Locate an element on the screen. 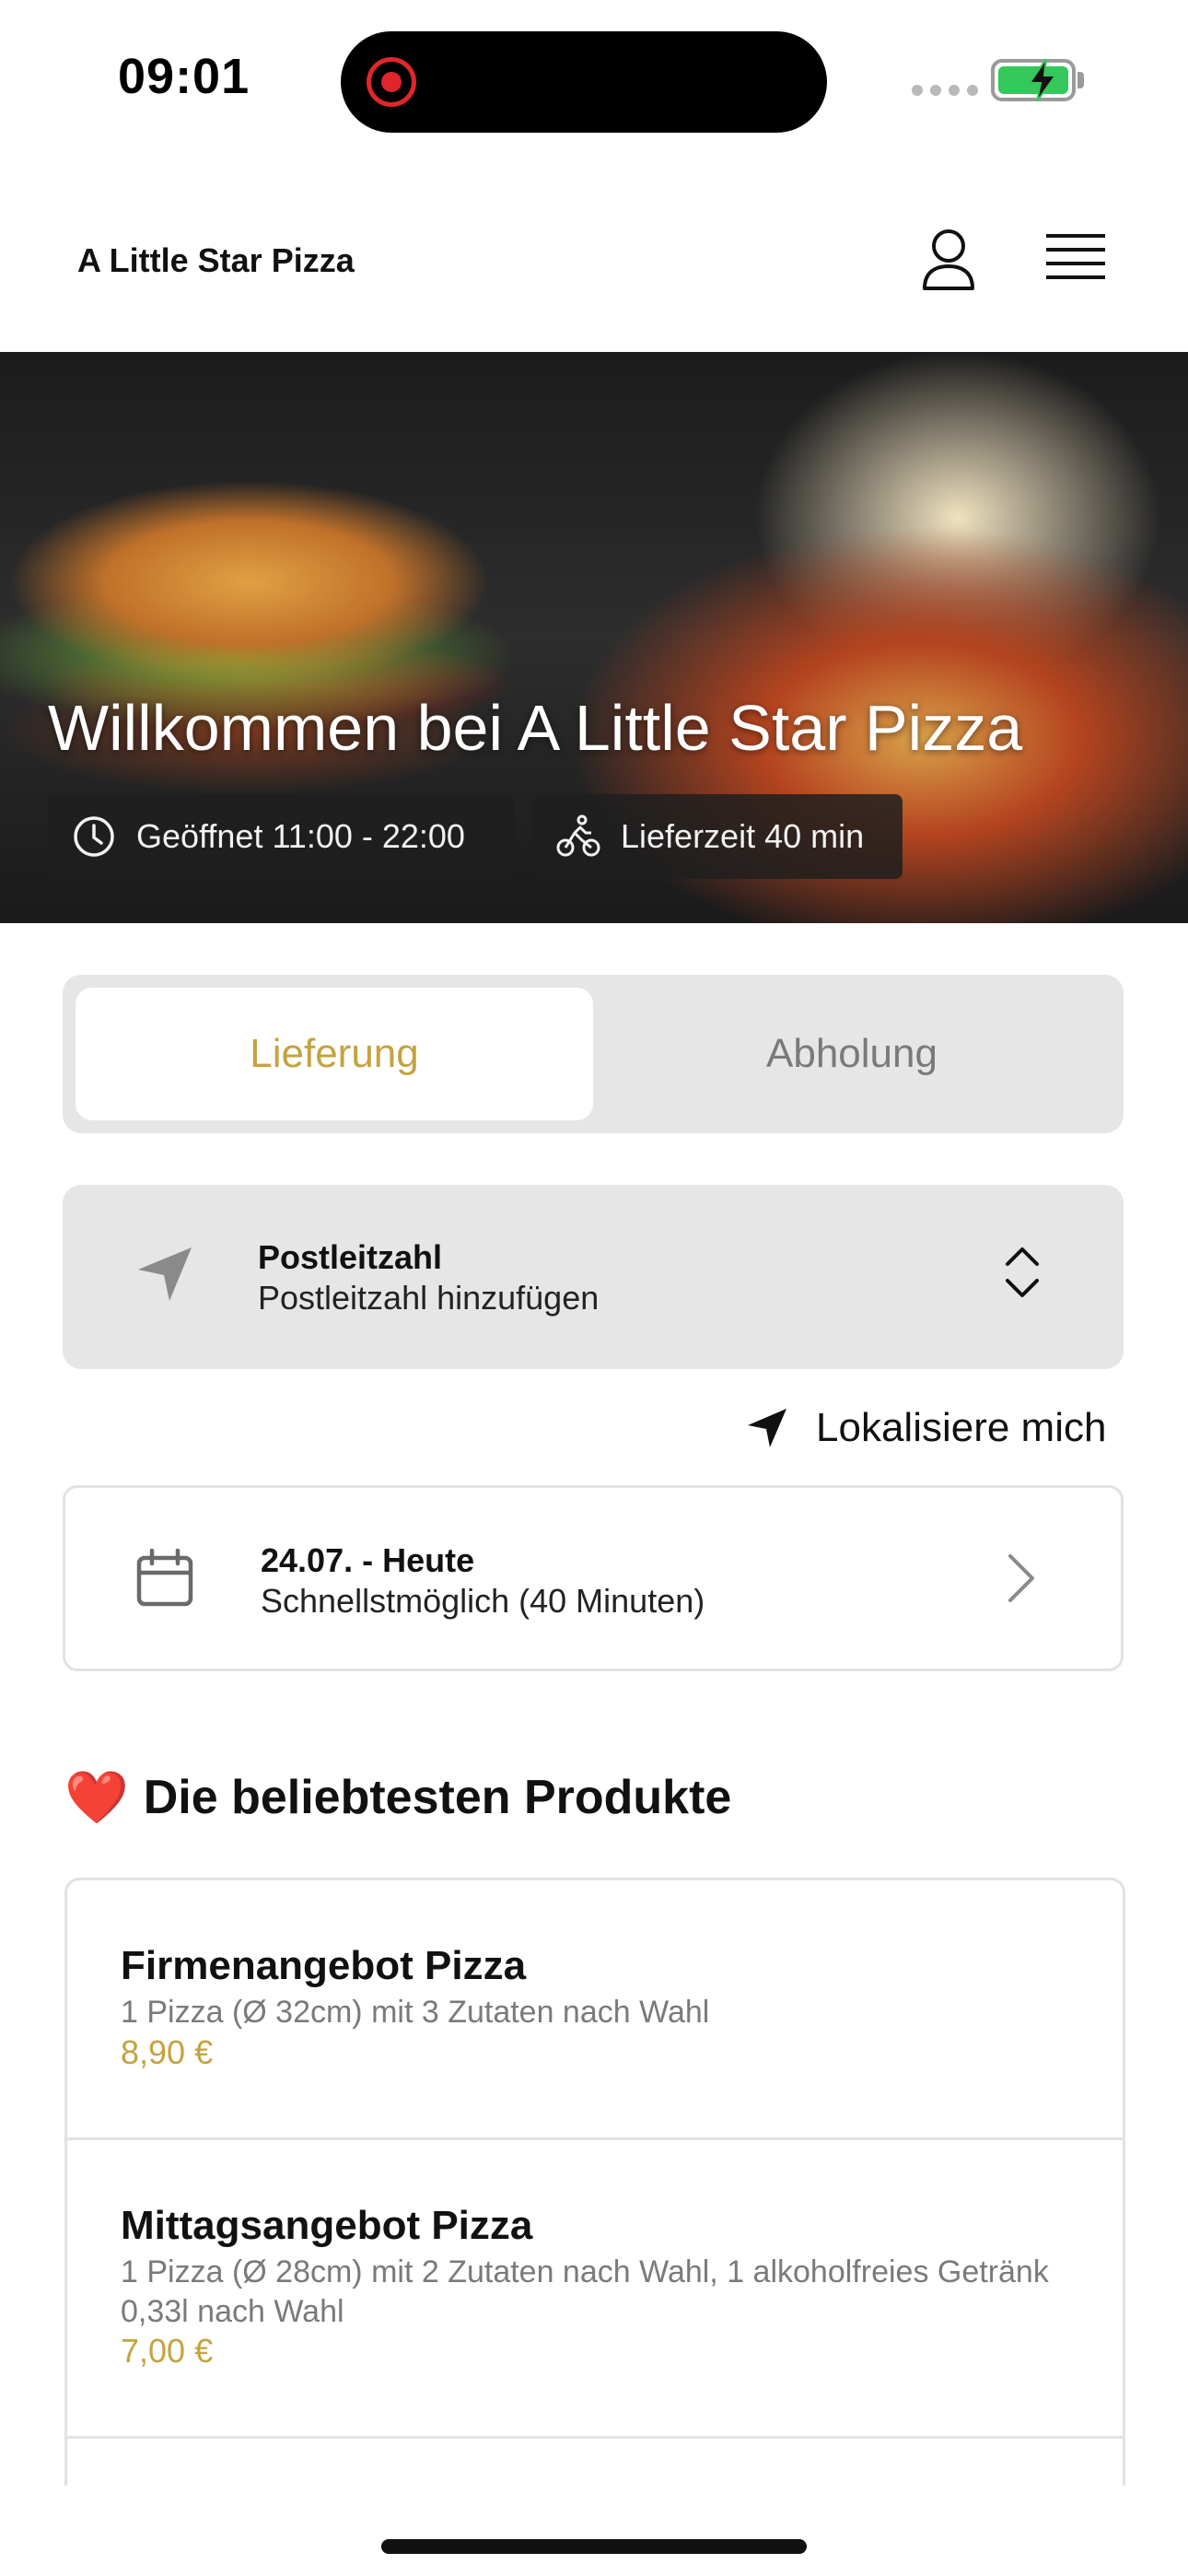  opening-hours-chip: Geöffnet 11:00 - 22:00 is located at coordinates (281, 837).